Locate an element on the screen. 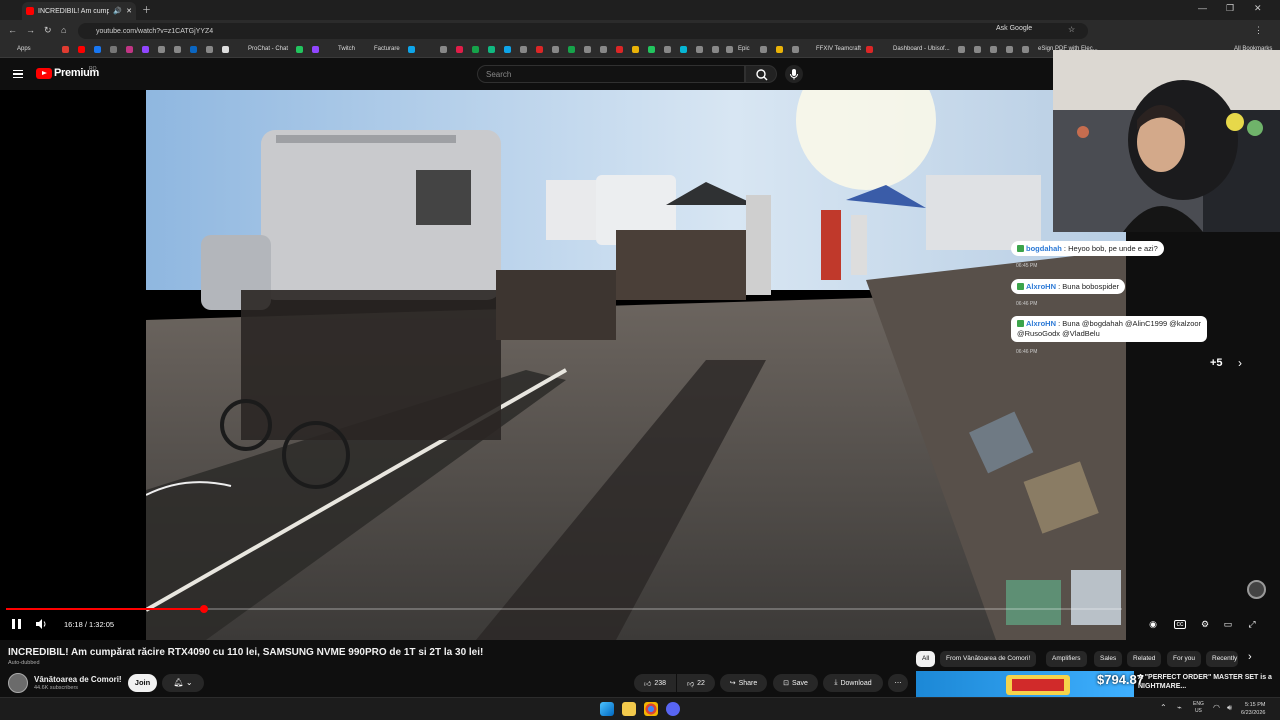 The width and height of the screenshot is (1280, 720). youtube-header: Premium RO Search is located at coordinates (526, 74).